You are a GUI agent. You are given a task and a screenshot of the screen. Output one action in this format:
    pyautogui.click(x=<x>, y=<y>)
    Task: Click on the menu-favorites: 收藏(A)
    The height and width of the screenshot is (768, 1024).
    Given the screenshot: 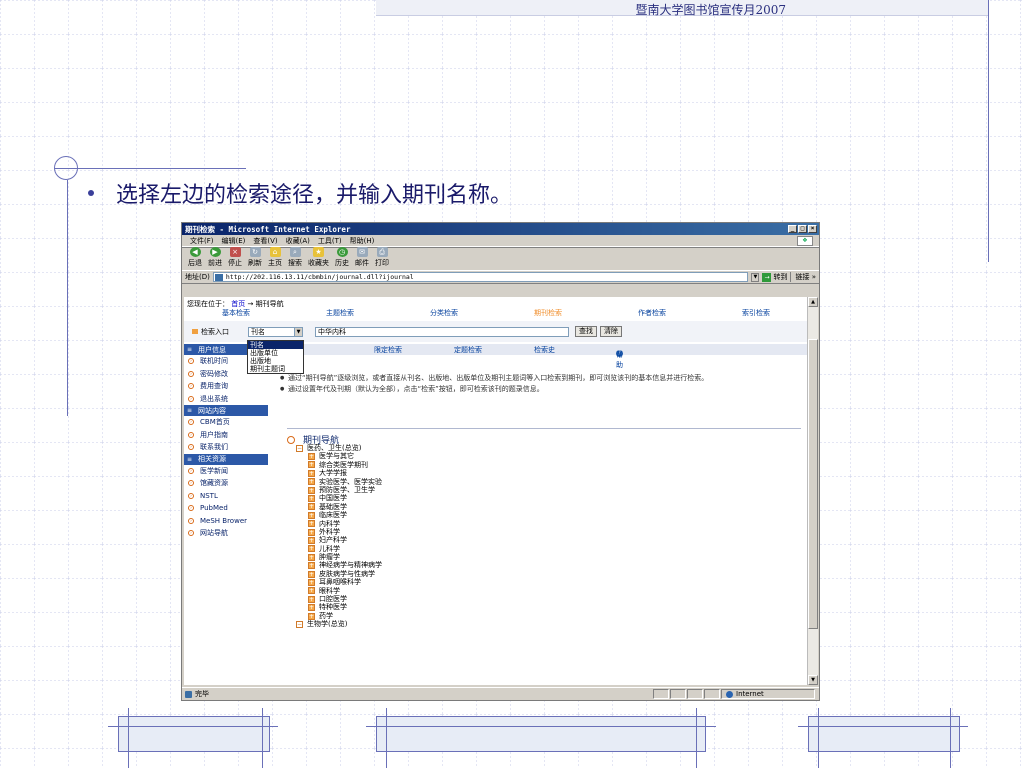 What is the action you would take?
    pyautogui.click(x=298, y=241)
    